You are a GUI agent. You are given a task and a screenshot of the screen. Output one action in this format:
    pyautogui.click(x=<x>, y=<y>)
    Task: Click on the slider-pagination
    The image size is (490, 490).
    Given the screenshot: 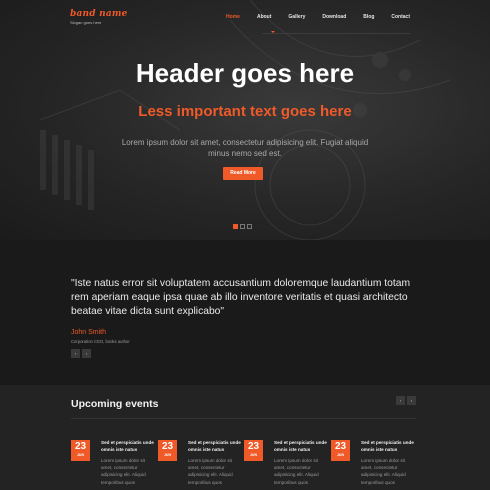 What is the action you would take?
    pyautogui.click(x=242, y=226)
    